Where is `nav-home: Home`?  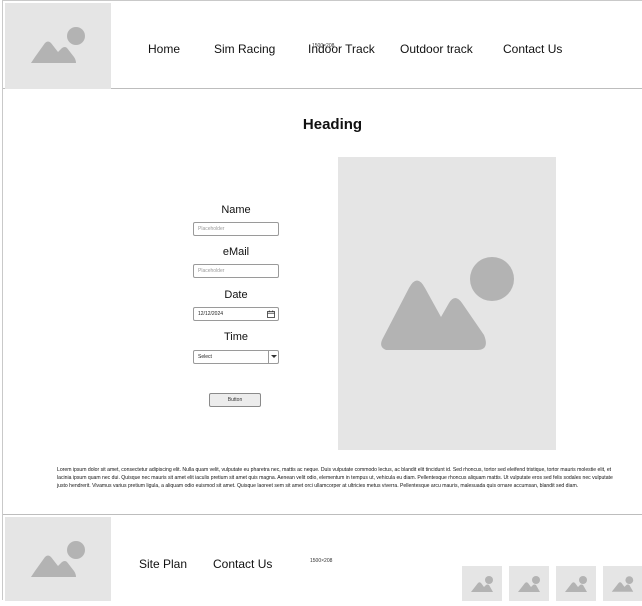 nav-home: Home is located at coordinates (164, 49).